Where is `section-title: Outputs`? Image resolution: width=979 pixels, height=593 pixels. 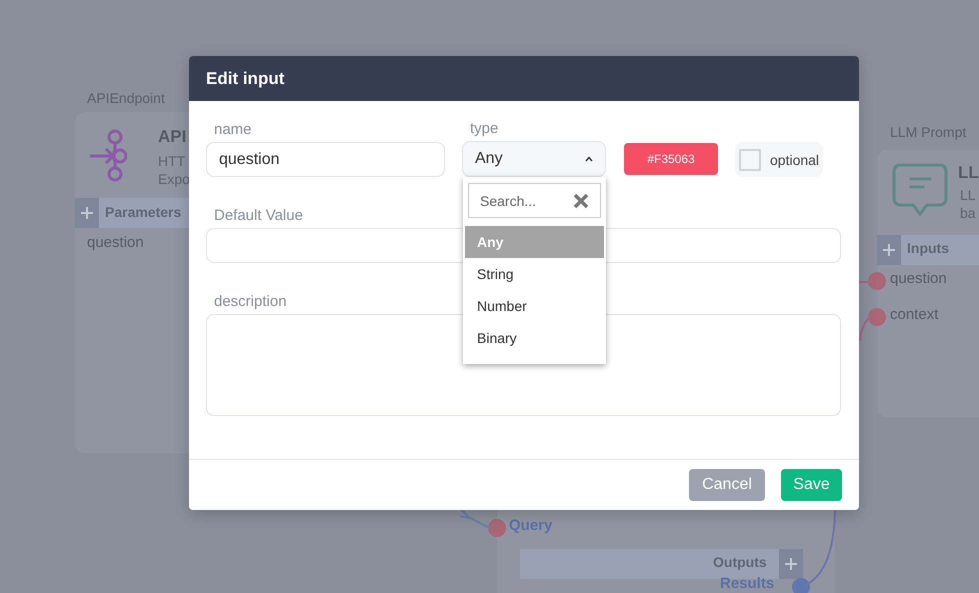
section-title: Outputs is located at coordinates (740, 562).